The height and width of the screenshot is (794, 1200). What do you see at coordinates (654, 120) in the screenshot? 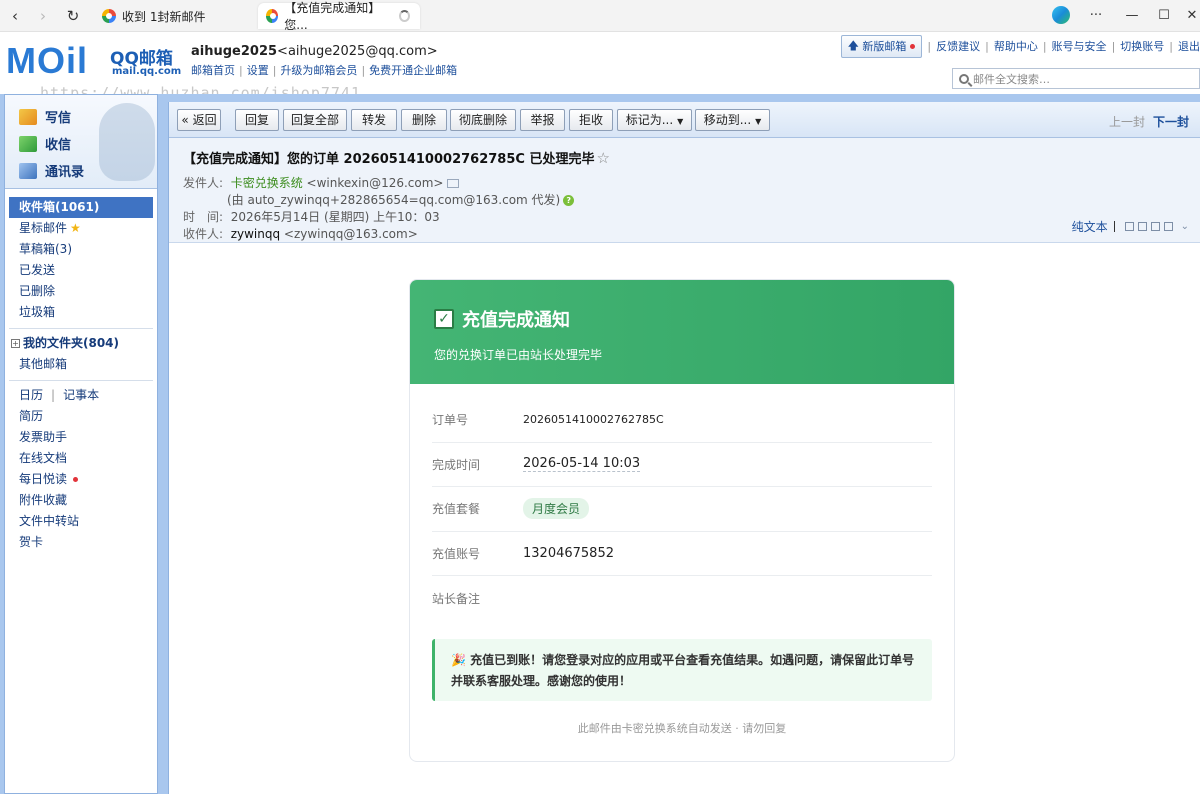
I see `mark-as-dropdown: 标记为... ▼` at bounding box center [654, 120].